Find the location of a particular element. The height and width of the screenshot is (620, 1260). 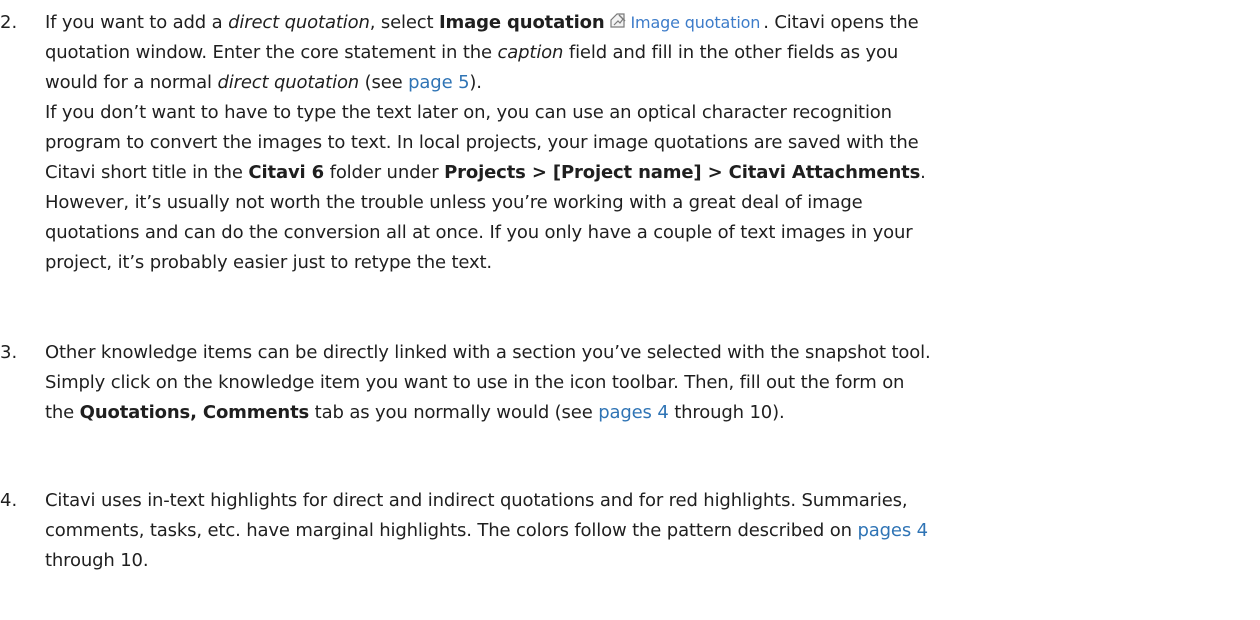

list-number: 3. is located at coordinates (9, 352).